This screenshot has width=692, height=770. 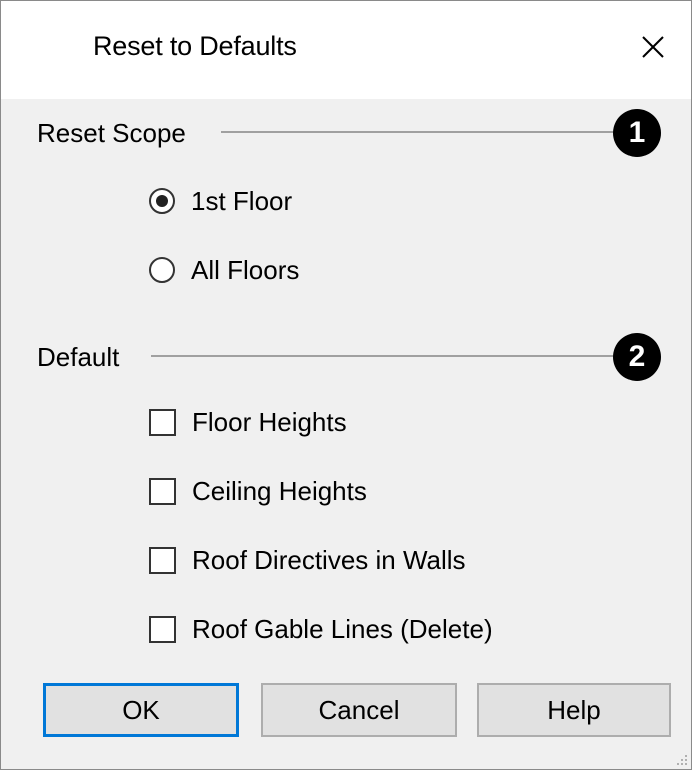 What do you see at coordinates (342, 628) in the screenshot?
I see `checkbox-label-roof-gable-lines: Roof Gable Lines (Delete)` at bounding box center [342, 628].